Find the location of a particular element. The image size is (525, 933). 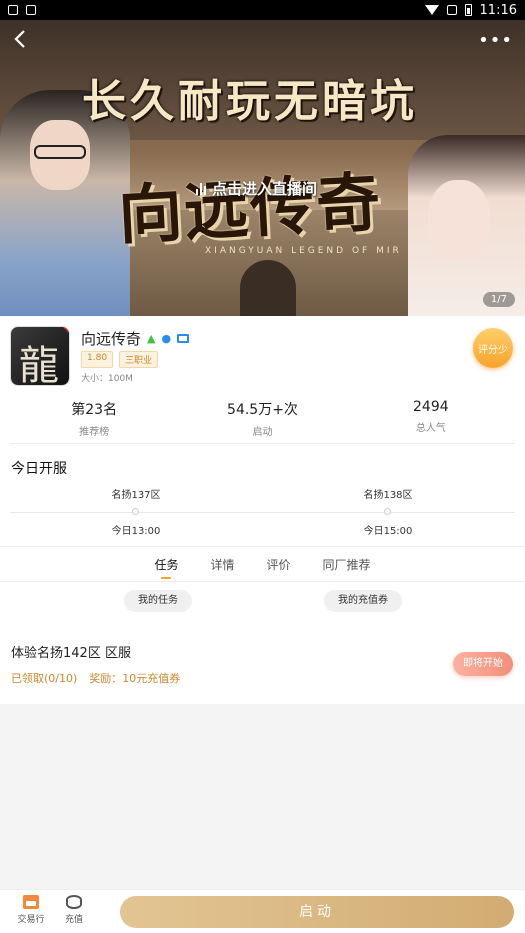

android-icon: ▲ is located at coordinates (151, 338).